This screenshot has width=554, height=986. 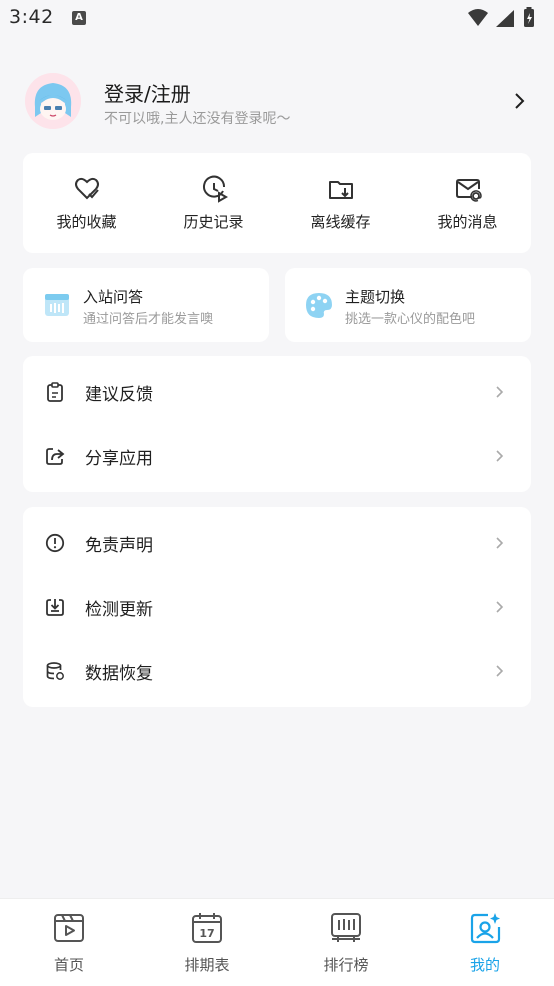 What do you see at coordinates (277, 456) in the screenshot?
I see `share-app-row: 分享应用` at bounding box center [277, 456].